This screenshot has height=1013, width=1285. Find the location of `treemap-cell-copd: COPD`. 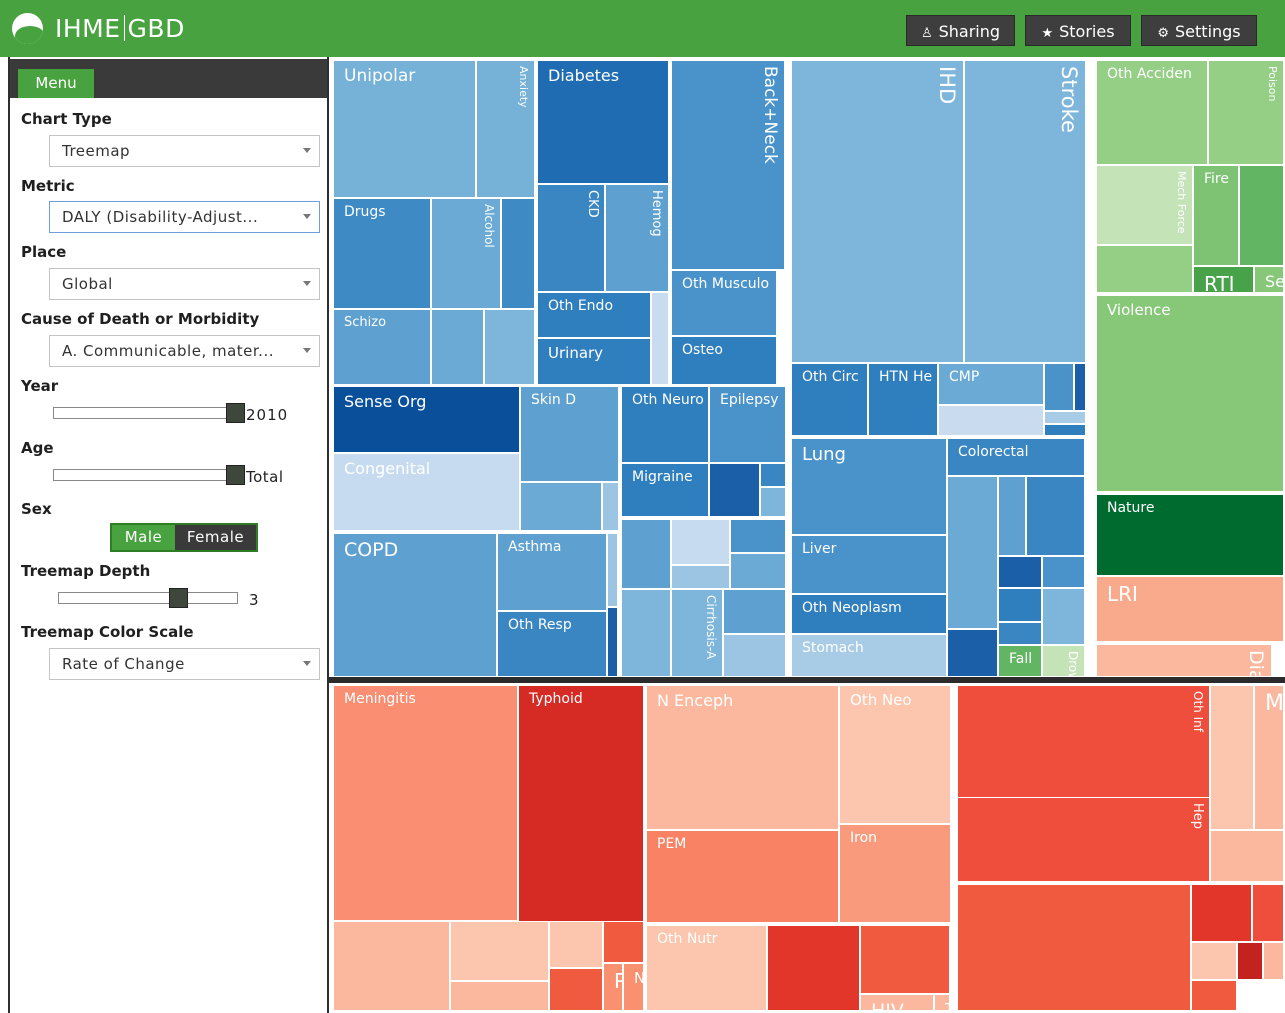

treemap-cell-copd: COPD is located at coordinates (415, 605).